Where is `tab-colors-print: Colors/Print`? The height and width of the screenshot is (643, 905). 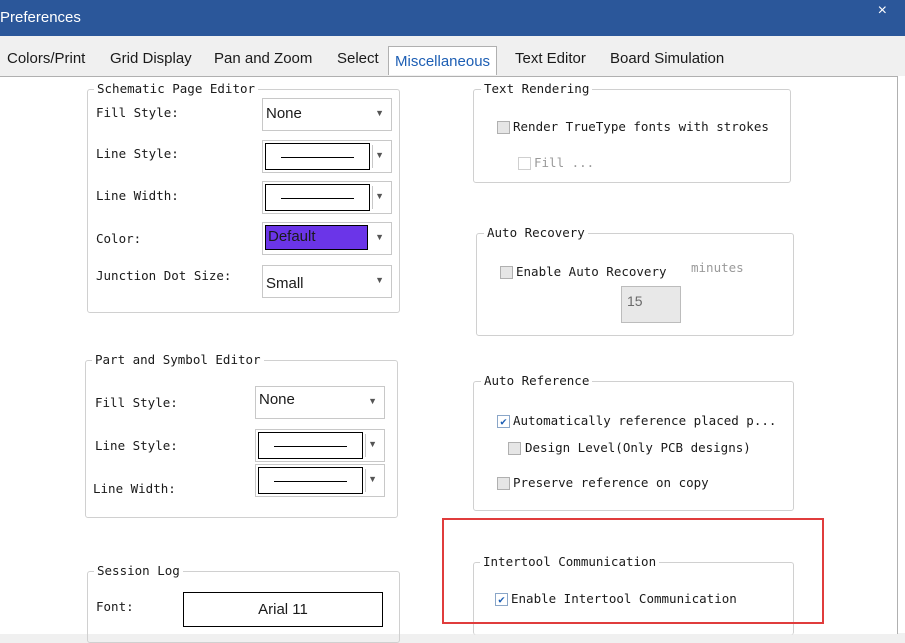
tab-colors-print: Colors/Print is located at coordinates (46, 58).